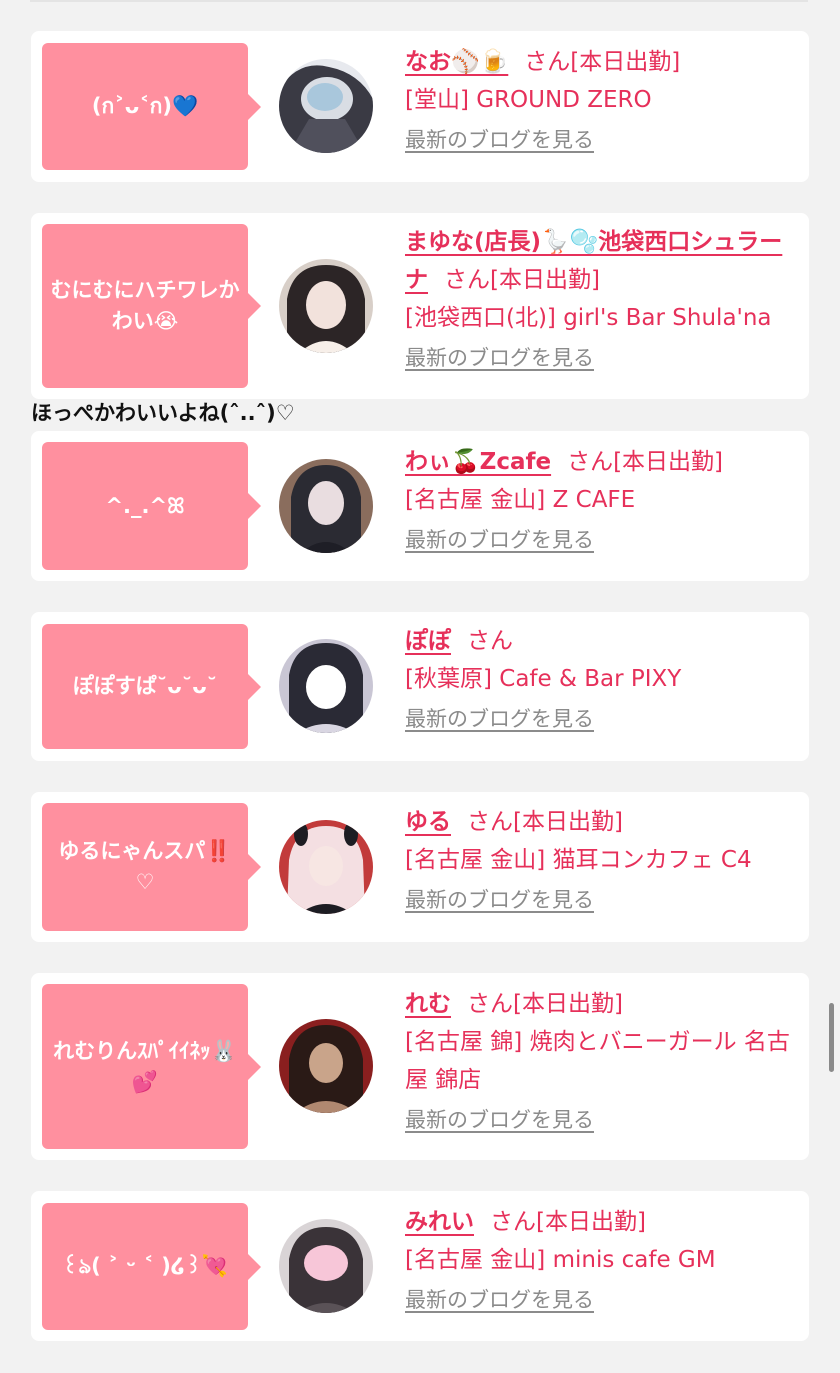 The image size is (840, 1373). Describe the element at coordinates (145, 505) in the screenshot. I see `message-text: ^._.^ꕤ` at that location.